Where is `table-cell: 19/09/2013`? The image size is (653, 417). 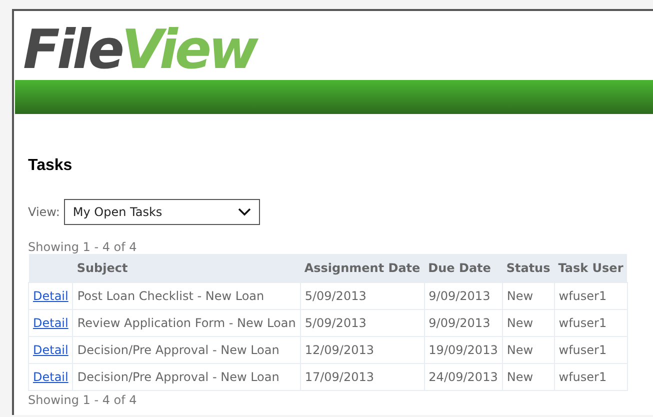
table-cell: 19/09/2013 is located at coordinates (463, 350).